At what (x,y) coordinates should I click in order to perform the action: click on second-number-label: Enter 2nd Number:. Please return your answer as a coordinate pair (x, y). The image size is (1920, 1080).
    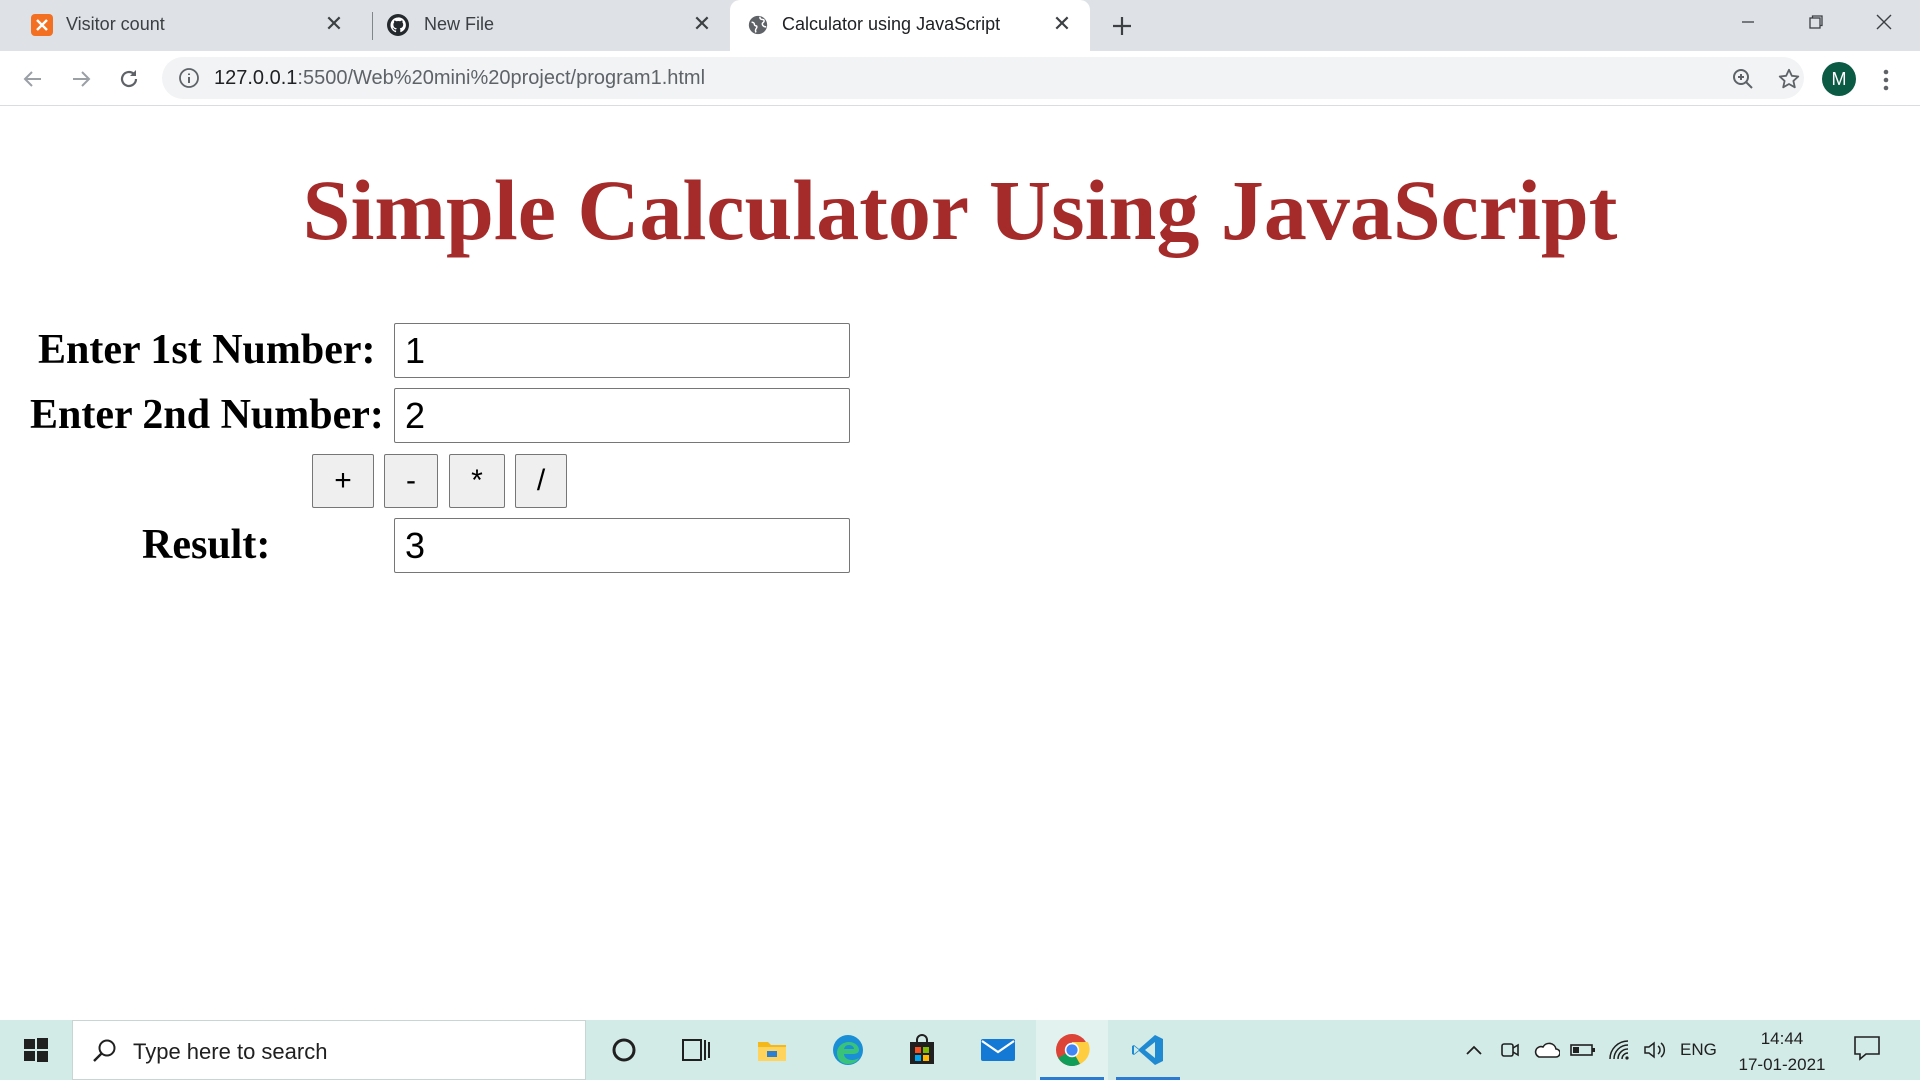
    Looking at the image, I should click on (207, 415).